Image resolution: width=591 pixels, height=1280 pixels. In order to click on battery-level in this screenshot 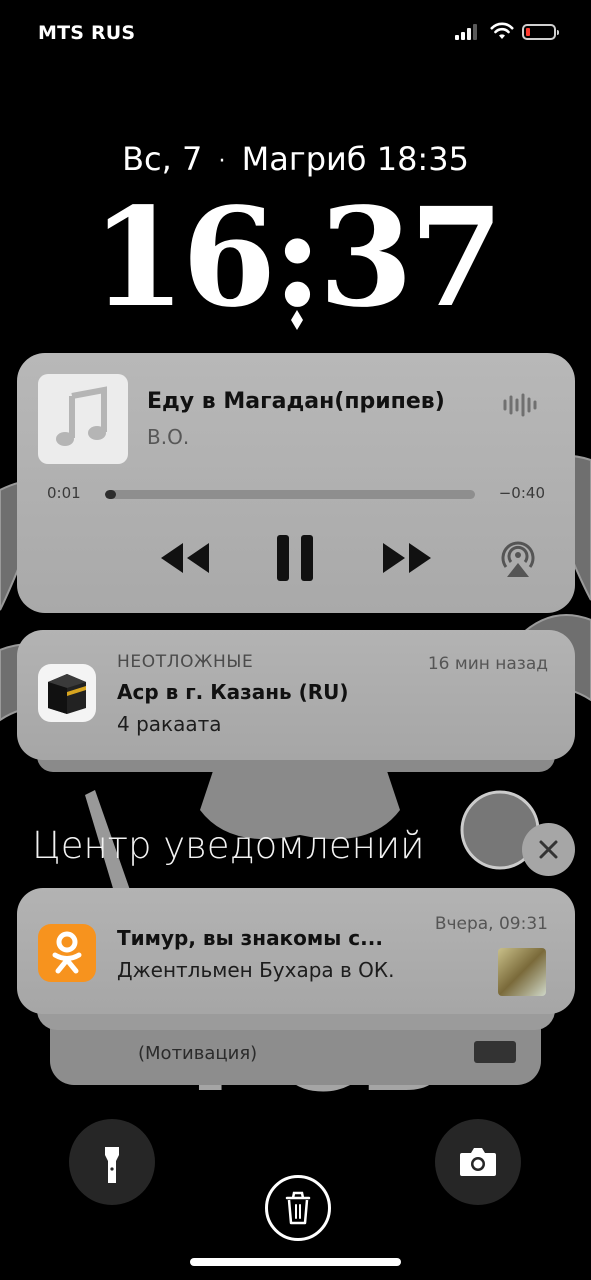, I will do `click(528, 32)`.